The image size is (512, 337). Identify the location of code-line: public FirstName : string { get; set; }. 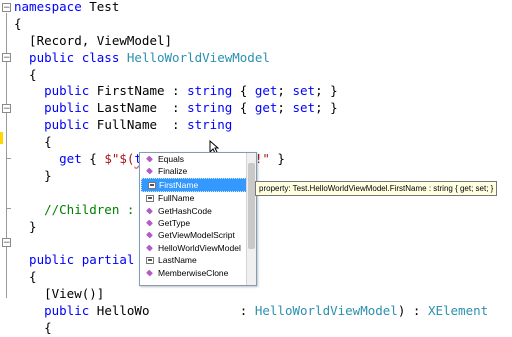
(251, 91).